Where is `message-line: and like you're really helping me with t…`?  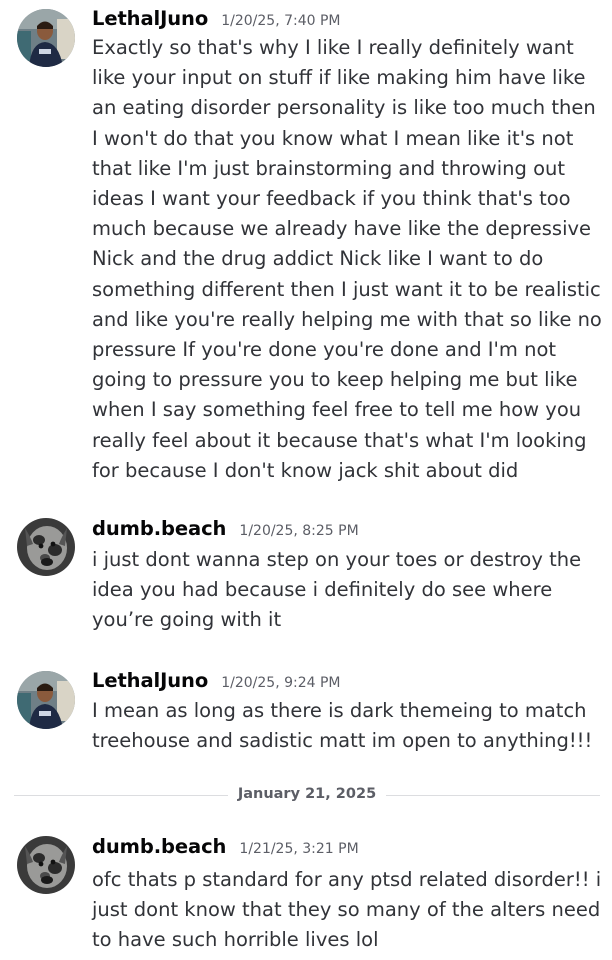
message-line: and like you're really helping me with t… is located at coordinates (347, 319).